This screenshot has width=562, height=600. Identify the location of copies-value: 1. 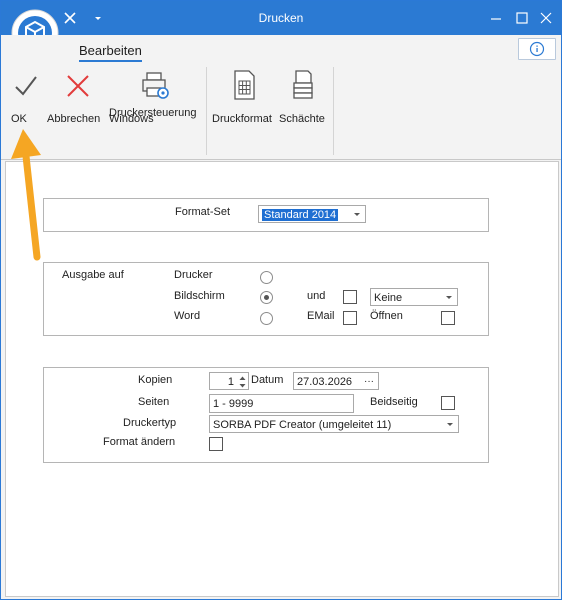
(230, 382).